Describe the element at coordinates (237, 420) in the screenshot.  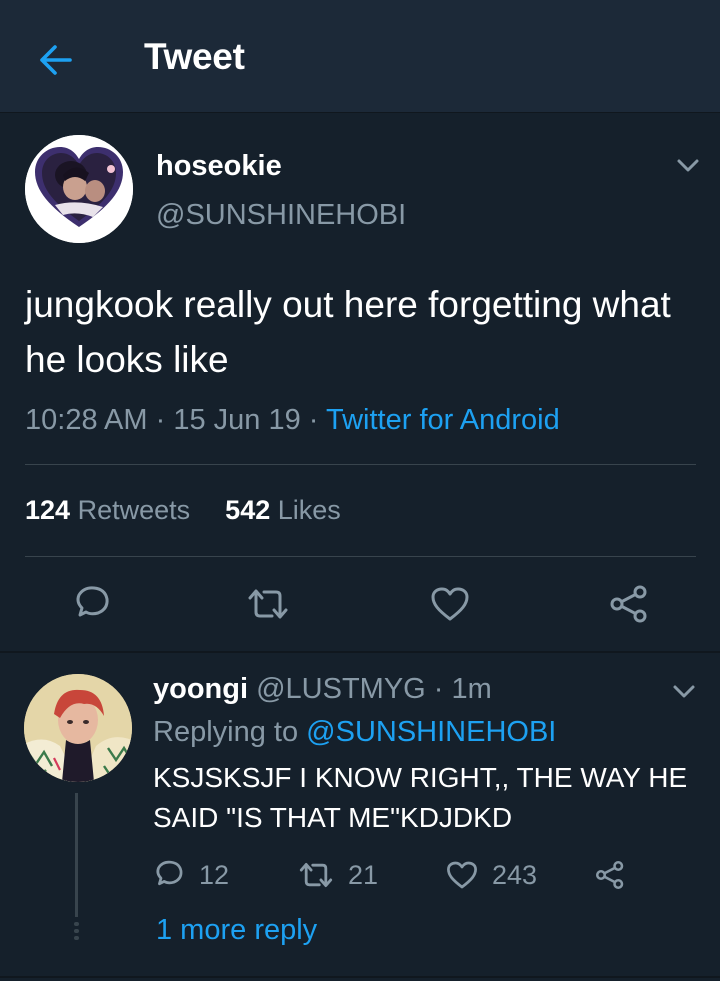
I see `tweet-date: 15 Jun 19` at that location.